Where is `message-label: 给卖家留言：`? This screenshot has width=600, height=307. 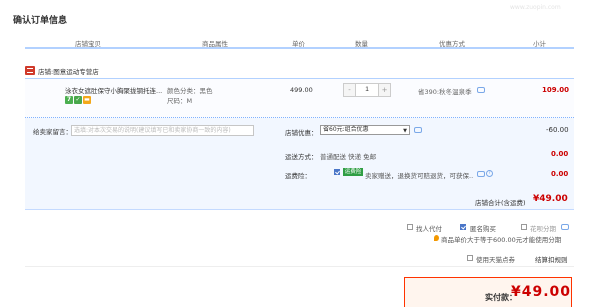 message-label: 给卖家留言： is located at coordinates (52, 132).